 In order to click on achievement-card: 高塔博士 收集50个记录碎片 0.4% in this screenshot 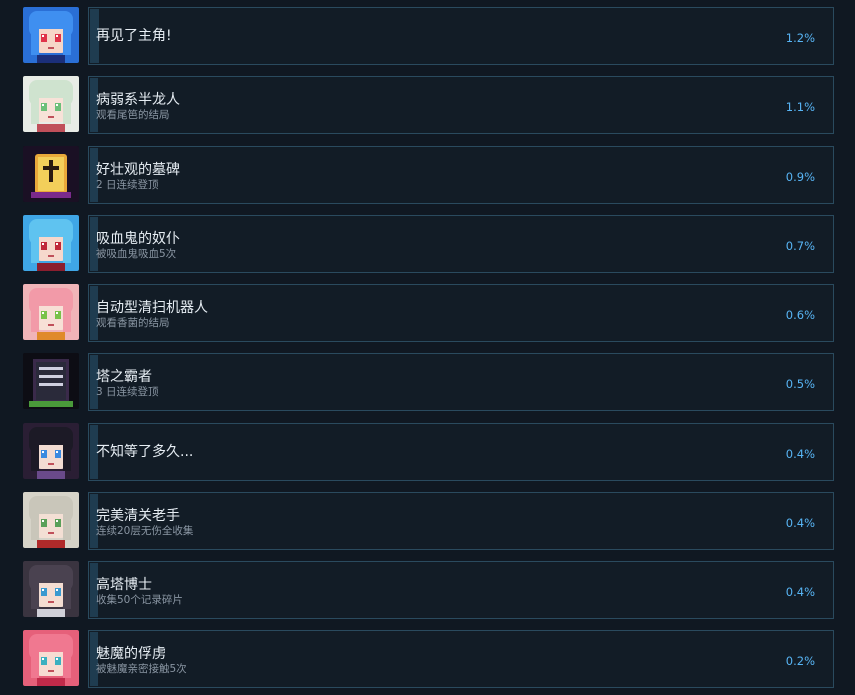, I will do `click(461, 590)`.